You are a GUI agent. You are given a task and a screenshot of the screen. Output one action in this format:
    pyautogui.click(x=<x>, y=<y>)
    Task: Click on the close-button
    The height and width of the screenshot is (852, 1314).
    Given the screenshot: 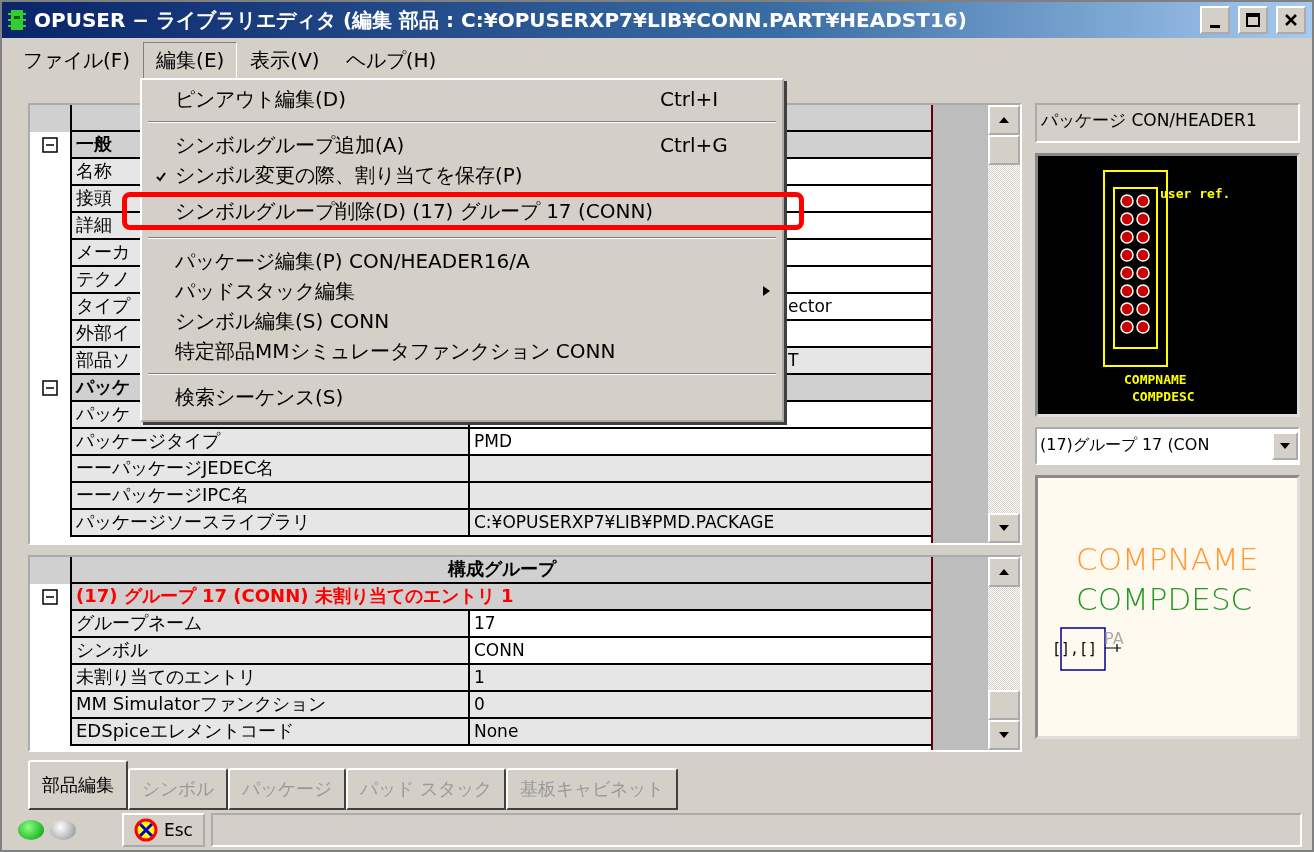 What is the action you would take?
    pyautogui.click(x=1291, y=20)
    